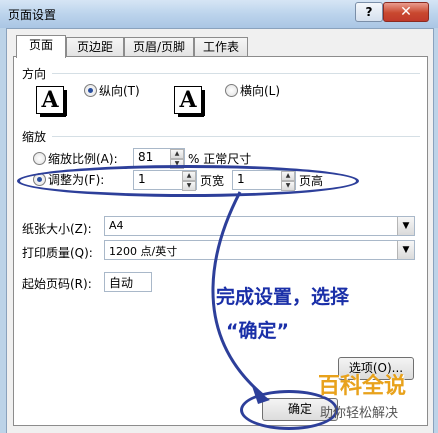 The width and height of the screenshot is (438, 433). I want to click on watermark: 百科全说 助你轻松解决, so click(376, 398).